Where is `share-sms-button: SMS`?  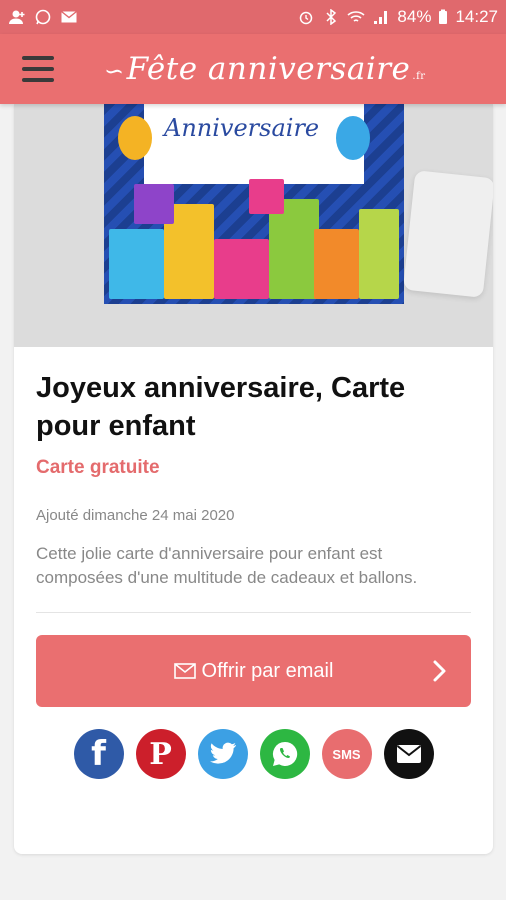 share-sms-button: SMS is located at coordinates (346, 754).